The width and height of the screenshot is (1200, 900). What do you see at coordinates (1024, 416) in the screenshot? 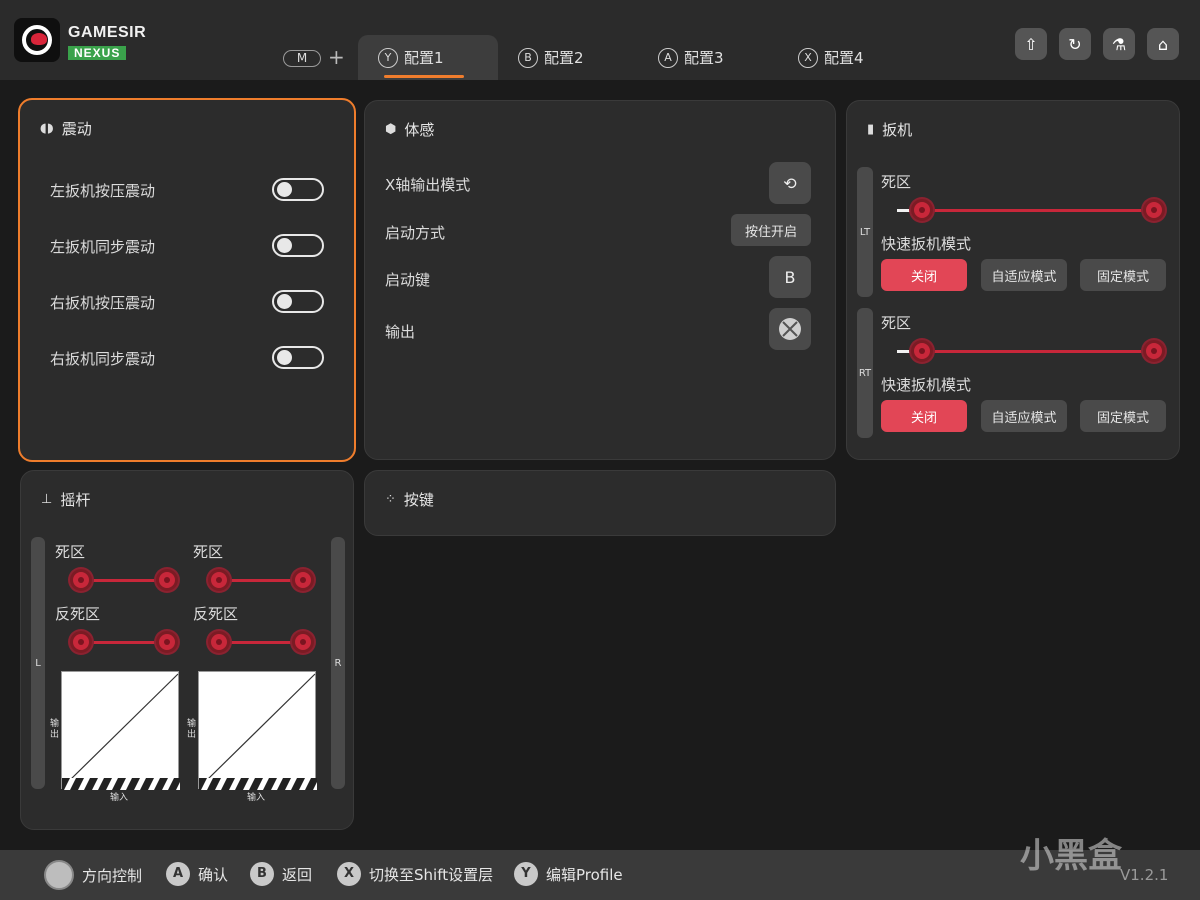
I see `rt-fast-adaptive-button: 自适应模式` at bounding box center [1024, 416].